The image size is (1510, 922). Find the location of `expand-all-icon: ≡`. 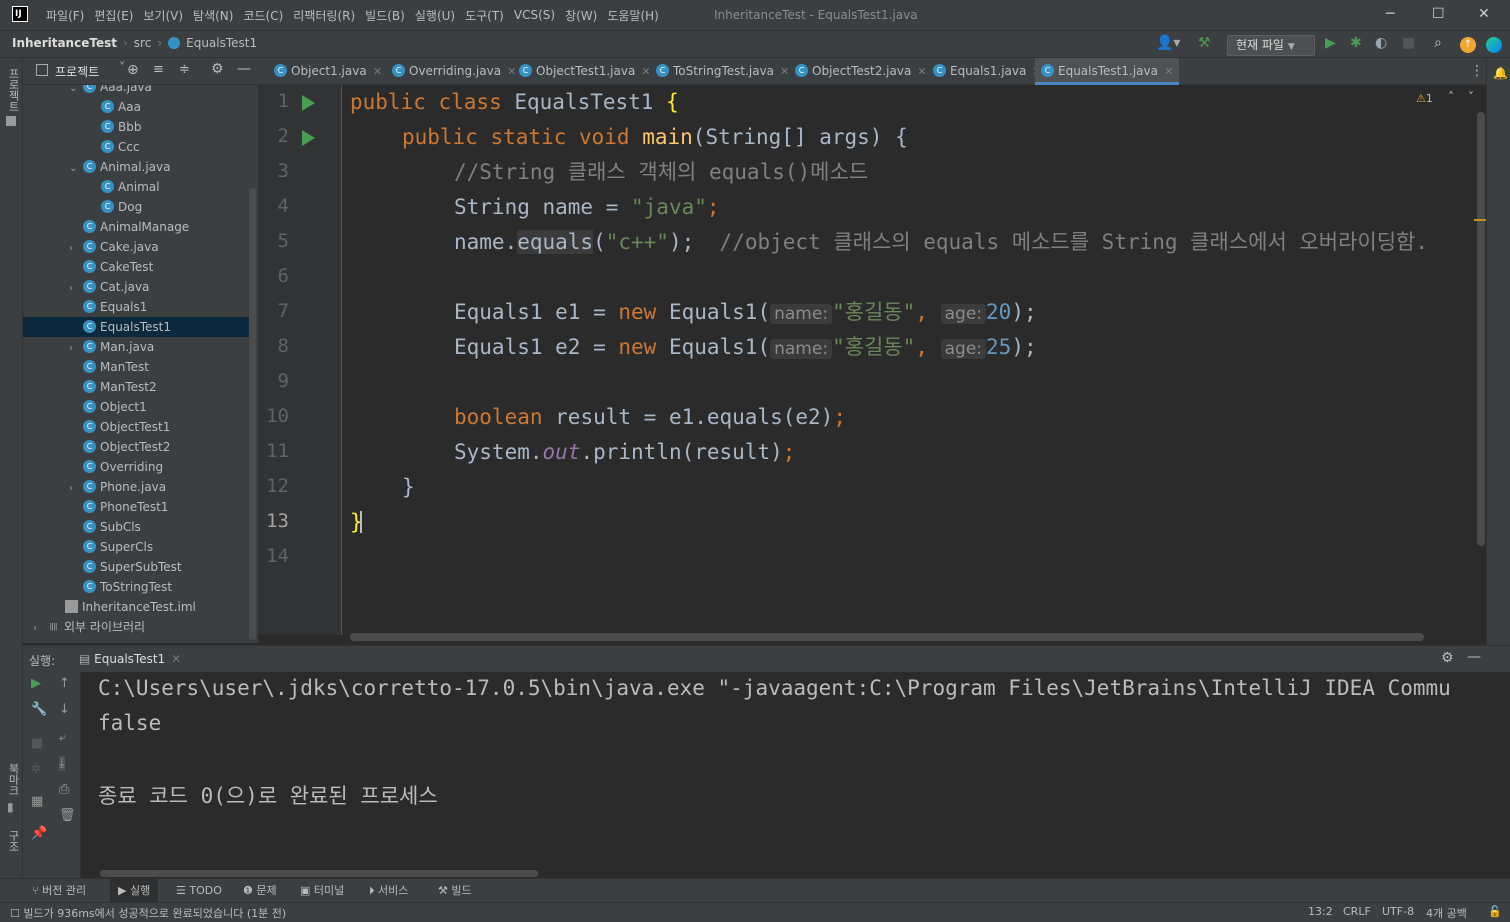

expand-all-icon: ≡ is located at coordinates (158, 69).